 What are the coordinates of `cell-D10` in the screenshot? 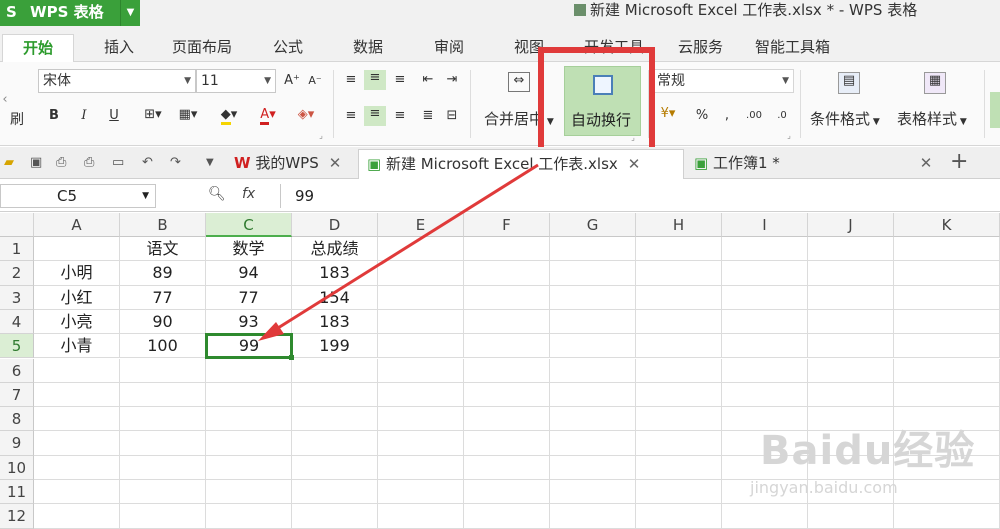 It's located at (335, 467).